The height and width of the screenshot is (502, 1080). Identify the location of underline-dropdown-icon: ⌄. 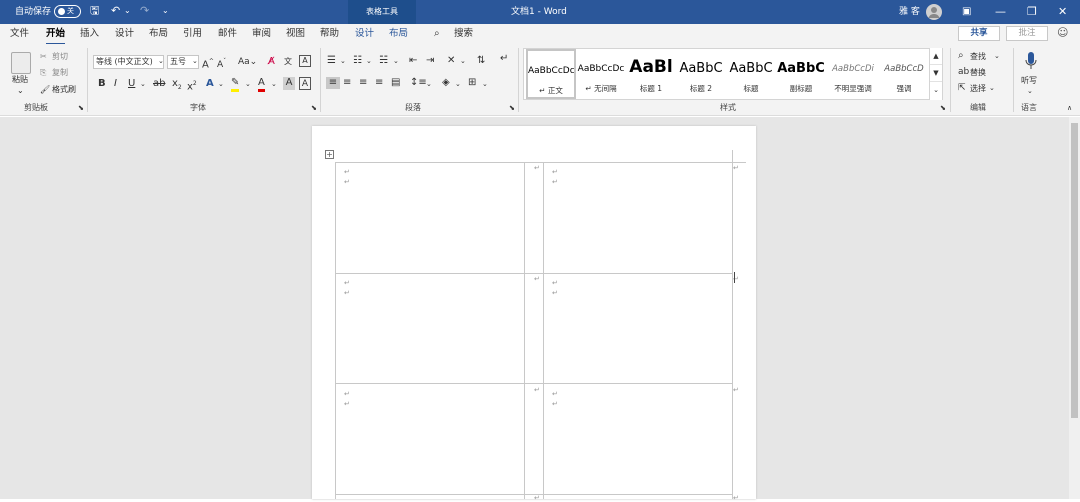
(143, 84).